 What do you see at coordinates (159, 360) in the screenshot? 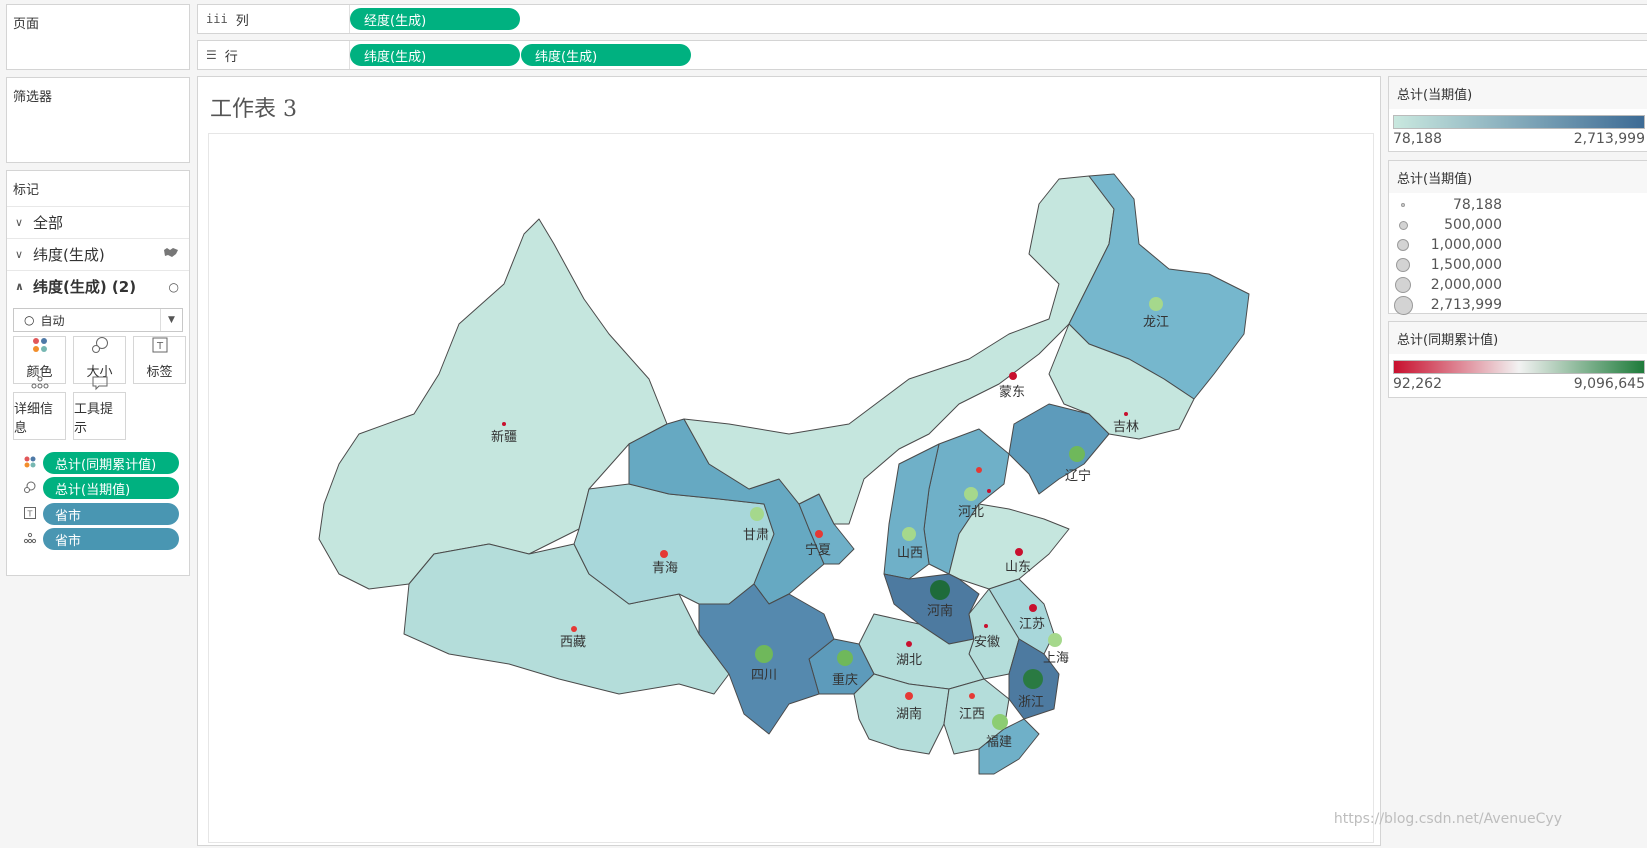
I see `label-tile: T 标签` at bounding box center [159, 360].